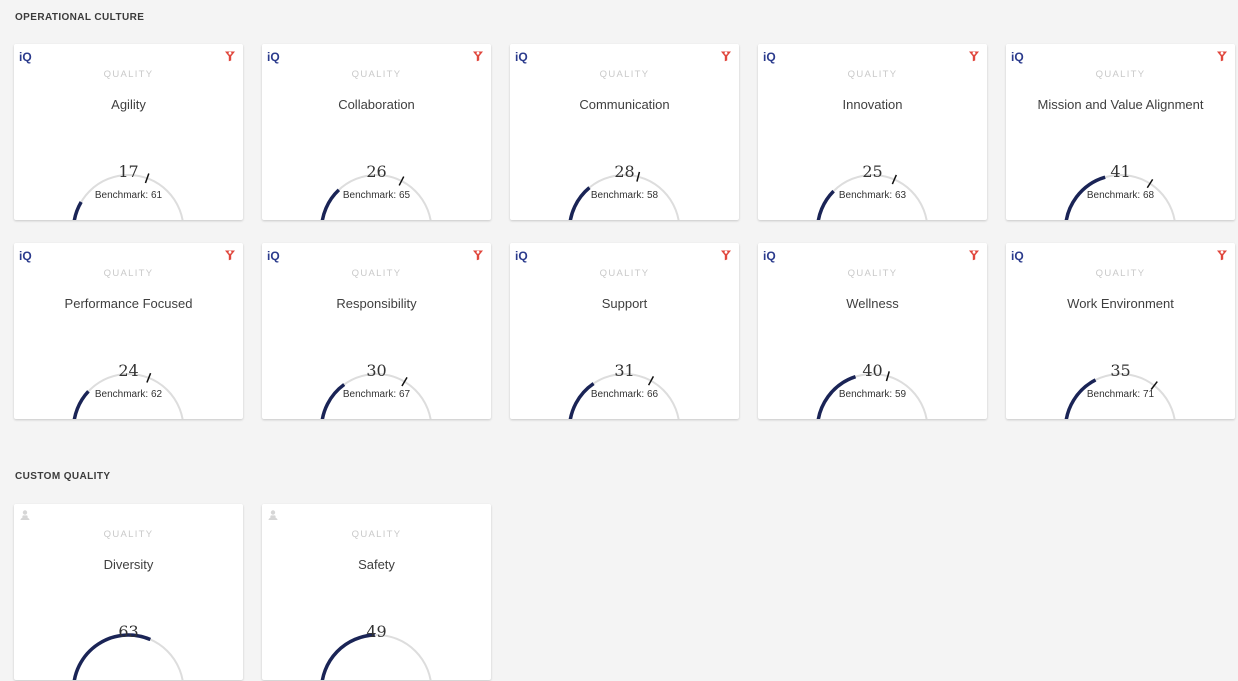 This screenshot has width=1238, height=681. What do you see at coordinates (624, 171) in the screenshot?
I see `gauge-value: 28` at bounding box center [624, 171].